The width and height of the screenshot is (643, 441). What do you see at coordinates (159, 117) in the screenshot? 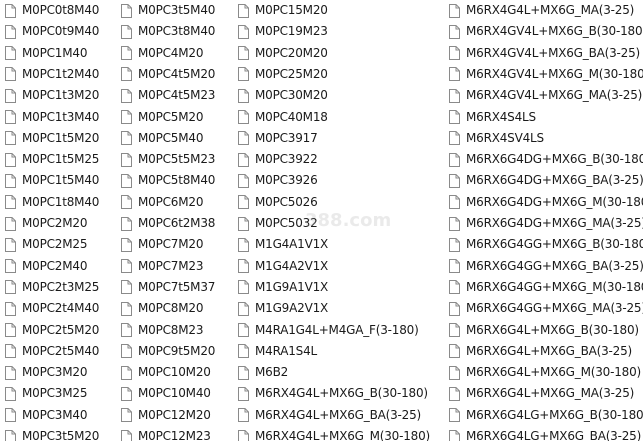
I see `file-item: M0PC5M20` at bounding box center [159, 117].